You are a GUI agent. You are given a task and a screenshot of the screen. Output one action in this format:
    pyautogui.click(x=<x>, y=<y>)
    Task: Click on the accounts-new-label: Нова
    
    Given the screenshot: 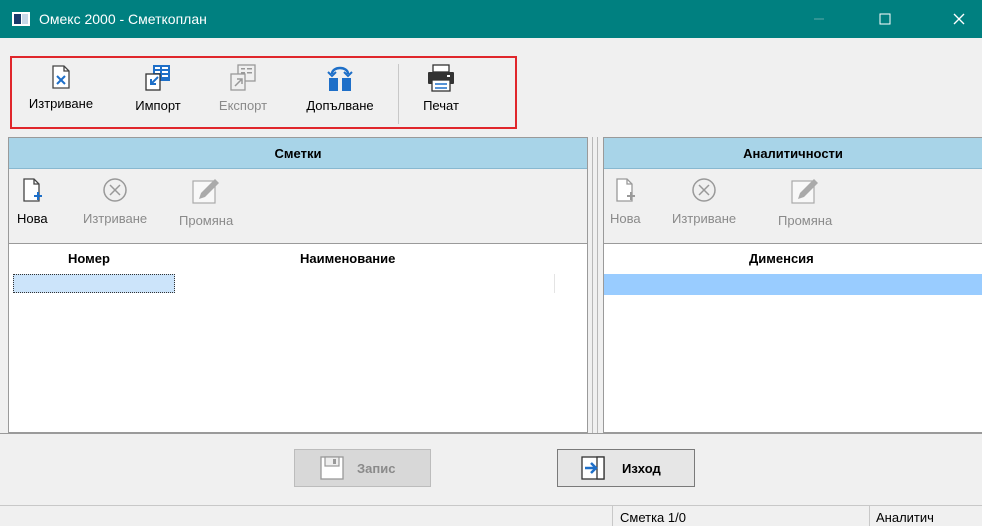 What is the action you would take?
    pyautogui.click(x=32, y=218)
    